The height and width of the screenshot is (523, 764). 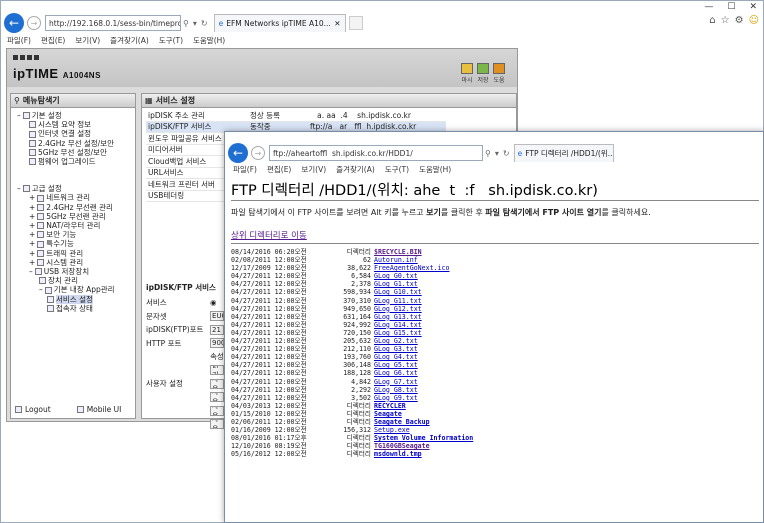 I want to click on ftp-port-input: 21, so click(x=217, y=329).